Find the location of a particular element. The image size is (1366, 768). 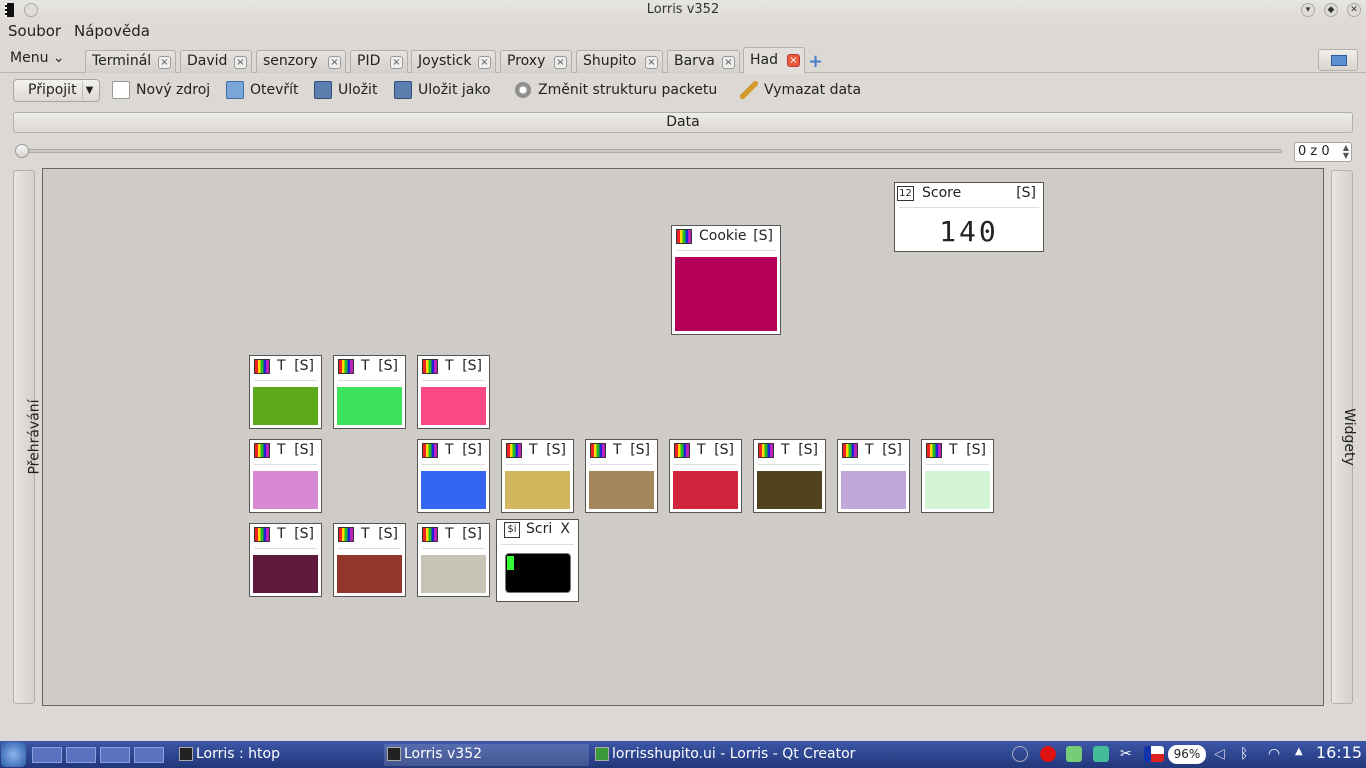

cookie-widget: Cookie [S] is located at coordinates (726, 280).